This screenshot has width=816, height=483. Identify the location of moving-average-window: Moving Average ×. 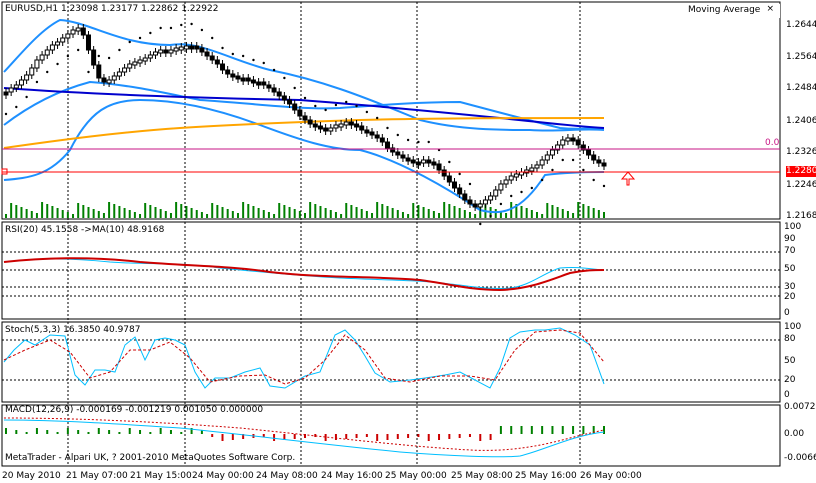
(732, 11).